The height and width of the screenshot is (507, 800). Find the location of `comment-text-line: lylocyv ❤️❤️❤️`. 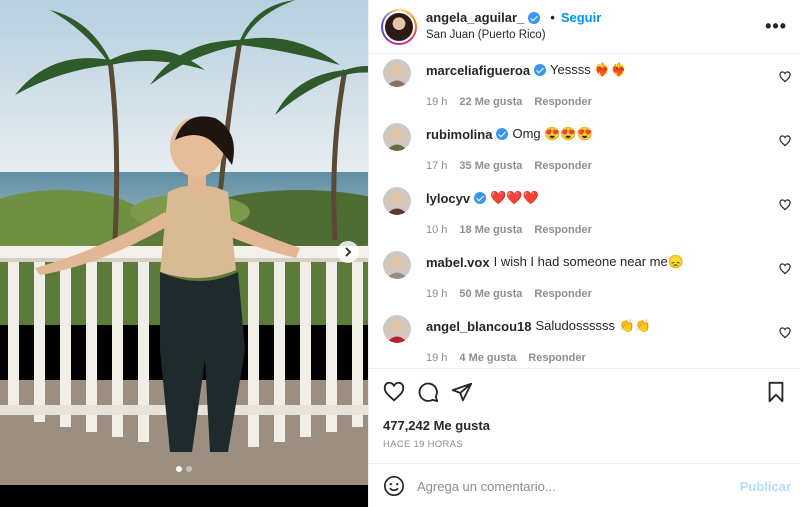

comment-text-line: lylocyv ❤️❤️❤️ is located at coordinates (482, 198).